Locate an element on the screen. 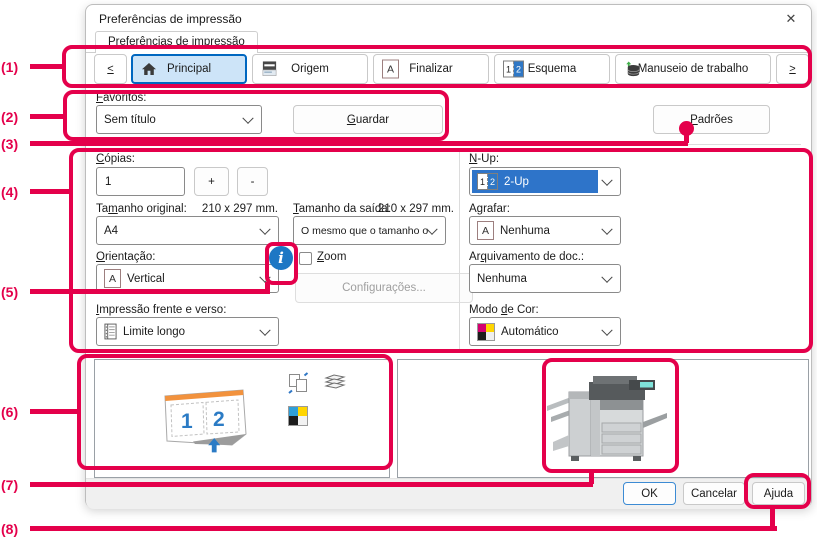 This screenshot has width=817, height=543. callout-label-8: (8) is located at coordinates (10, 529).